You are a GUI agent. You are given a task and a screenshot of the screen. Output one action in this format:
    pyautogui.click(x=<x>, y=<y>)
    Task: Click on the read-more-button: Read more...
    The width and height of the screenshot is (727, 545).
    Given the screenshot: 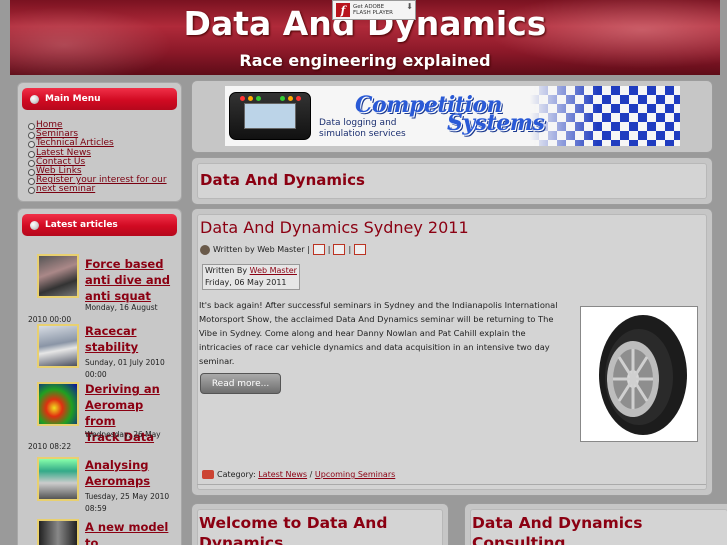 What is the action you would take?
    pyautogui.click(x=240, y=383)
    